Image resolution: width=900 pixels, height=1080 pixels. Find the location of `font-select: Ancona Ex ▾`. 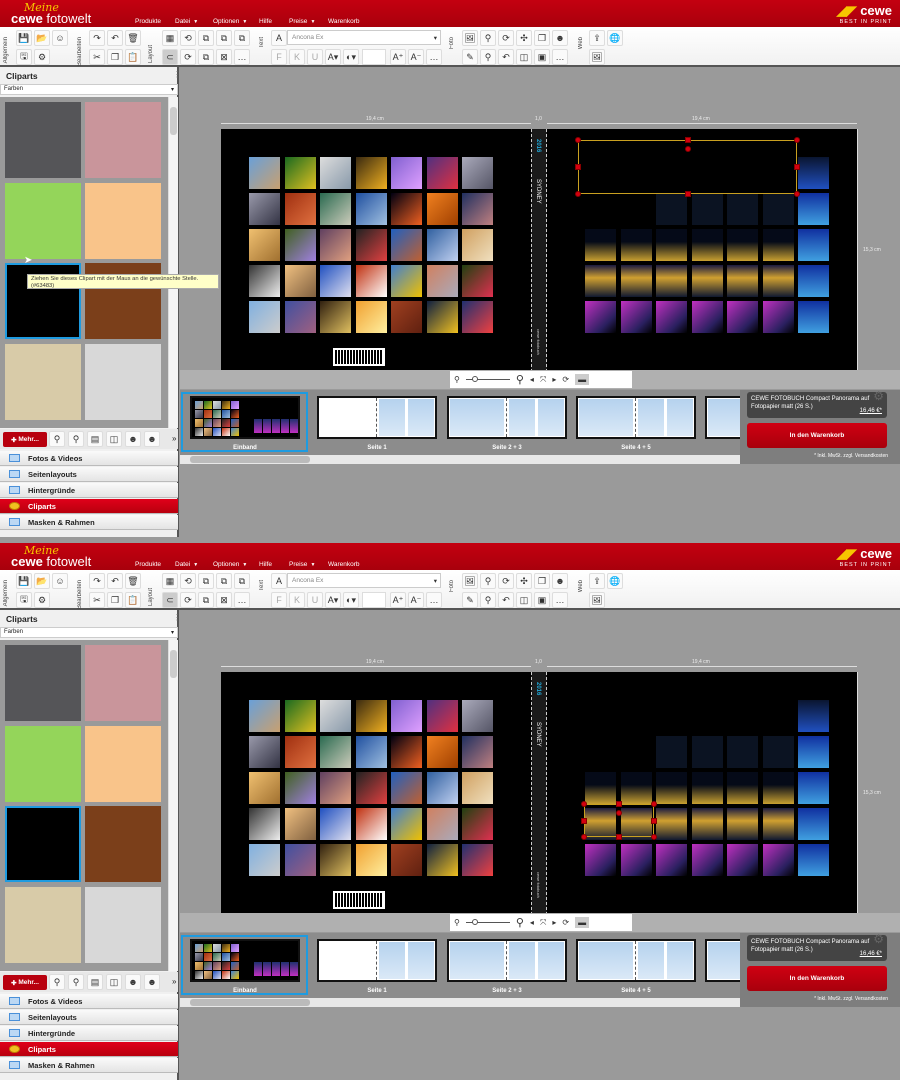

font-select: Ancona Ex ▾ is located at coordinates (364, 580).